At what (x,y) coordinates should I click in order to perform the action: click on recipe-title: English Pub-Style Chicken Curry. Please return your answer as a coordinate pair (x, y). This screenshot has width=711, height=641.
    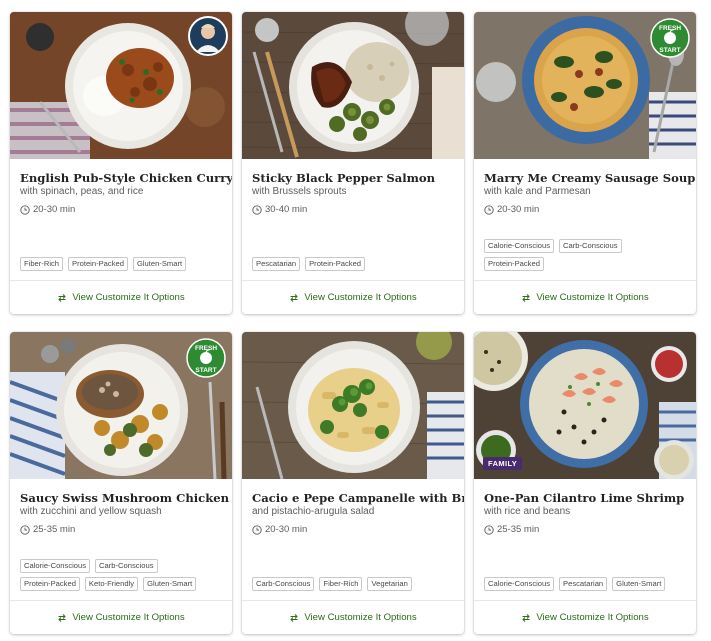
    Looking at the image, I should click on (126, 178).